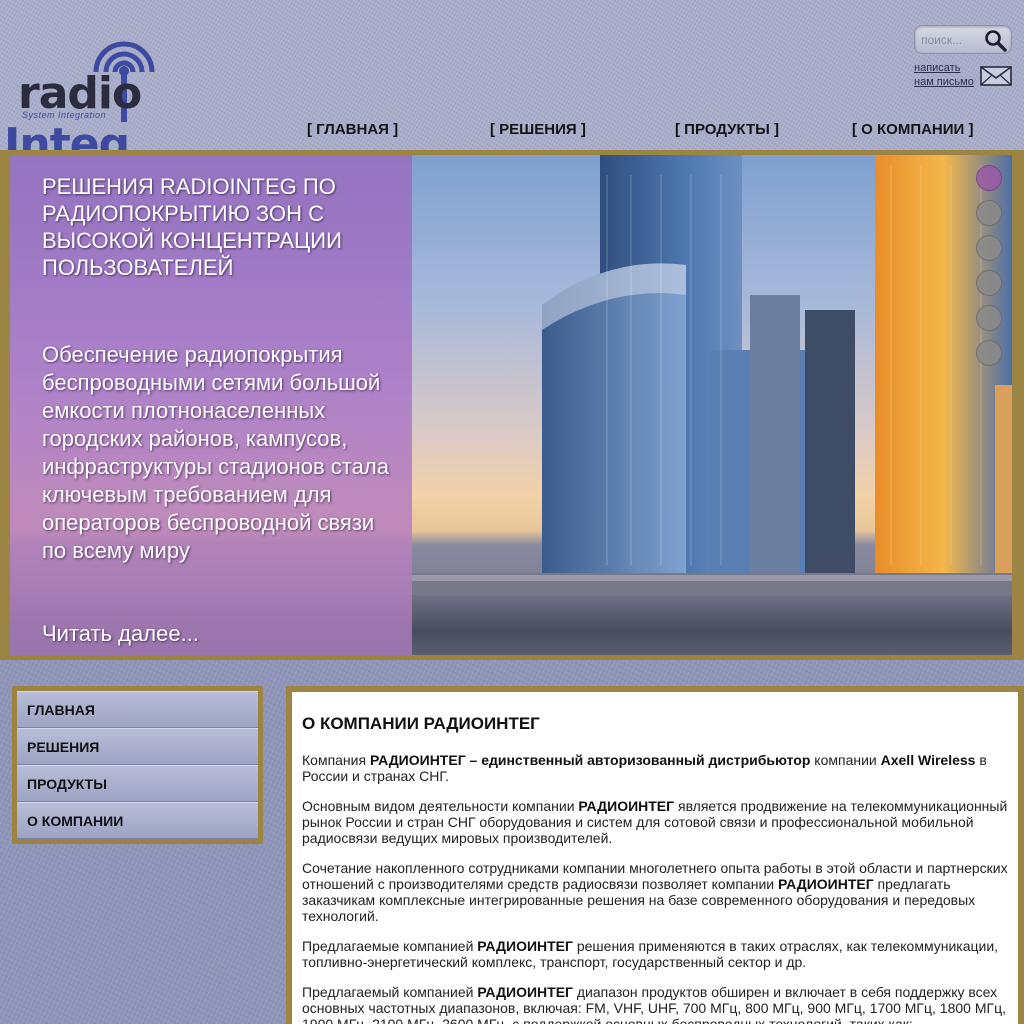 The height and width of the screenshot is (1024, 1024). I want to click on search-input, so click(953, 40).